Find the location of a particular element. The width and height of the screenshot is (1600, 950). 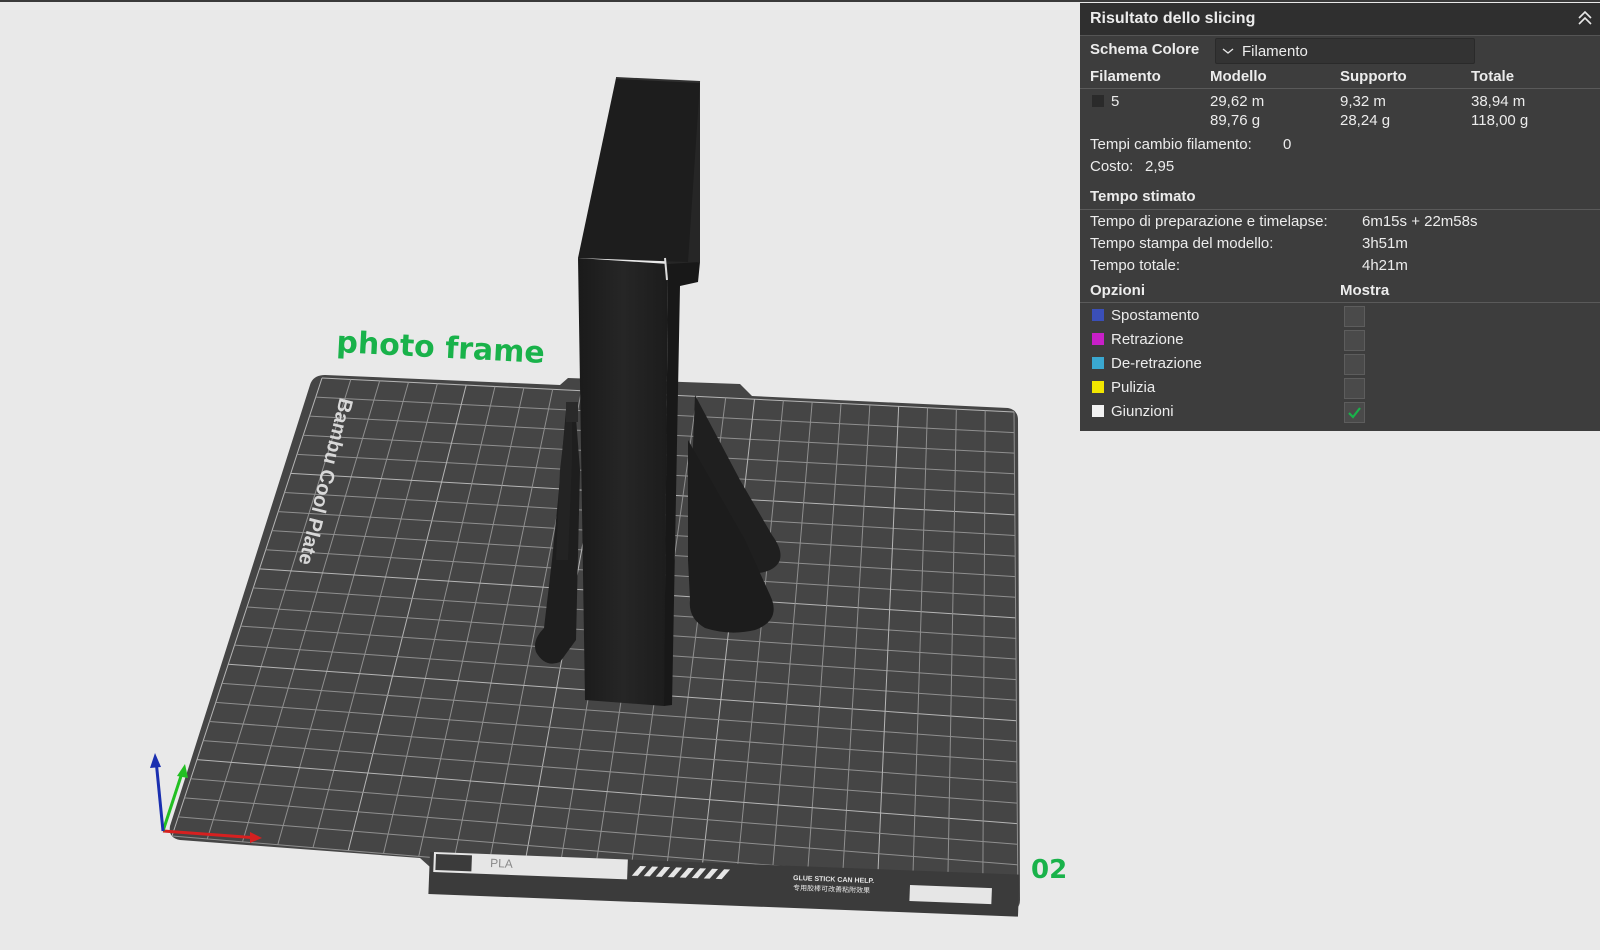

collapse-icon is located at coordinates (1585, 18).